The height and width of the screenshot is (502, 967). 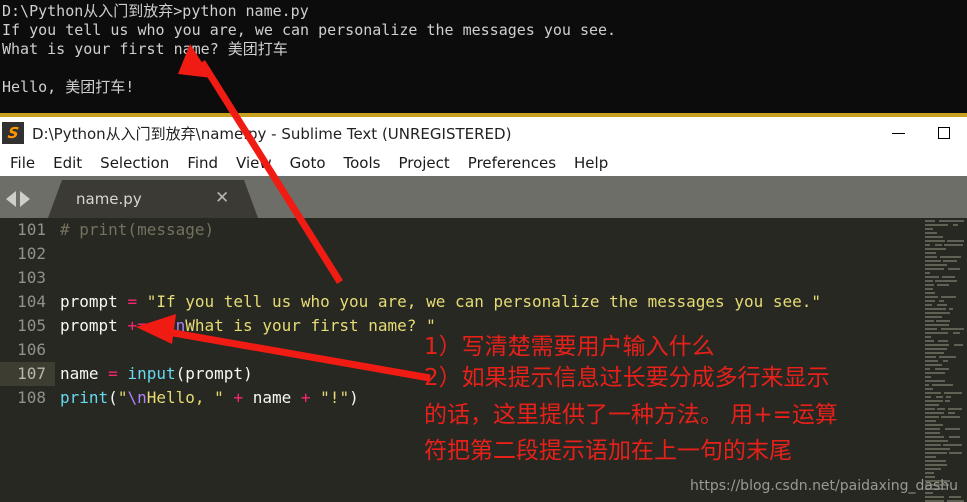 What do you see at coordinates (222, 198) in the screenshot?
I see `close-tab-icon: ✕` at bounding box center [222, 198].